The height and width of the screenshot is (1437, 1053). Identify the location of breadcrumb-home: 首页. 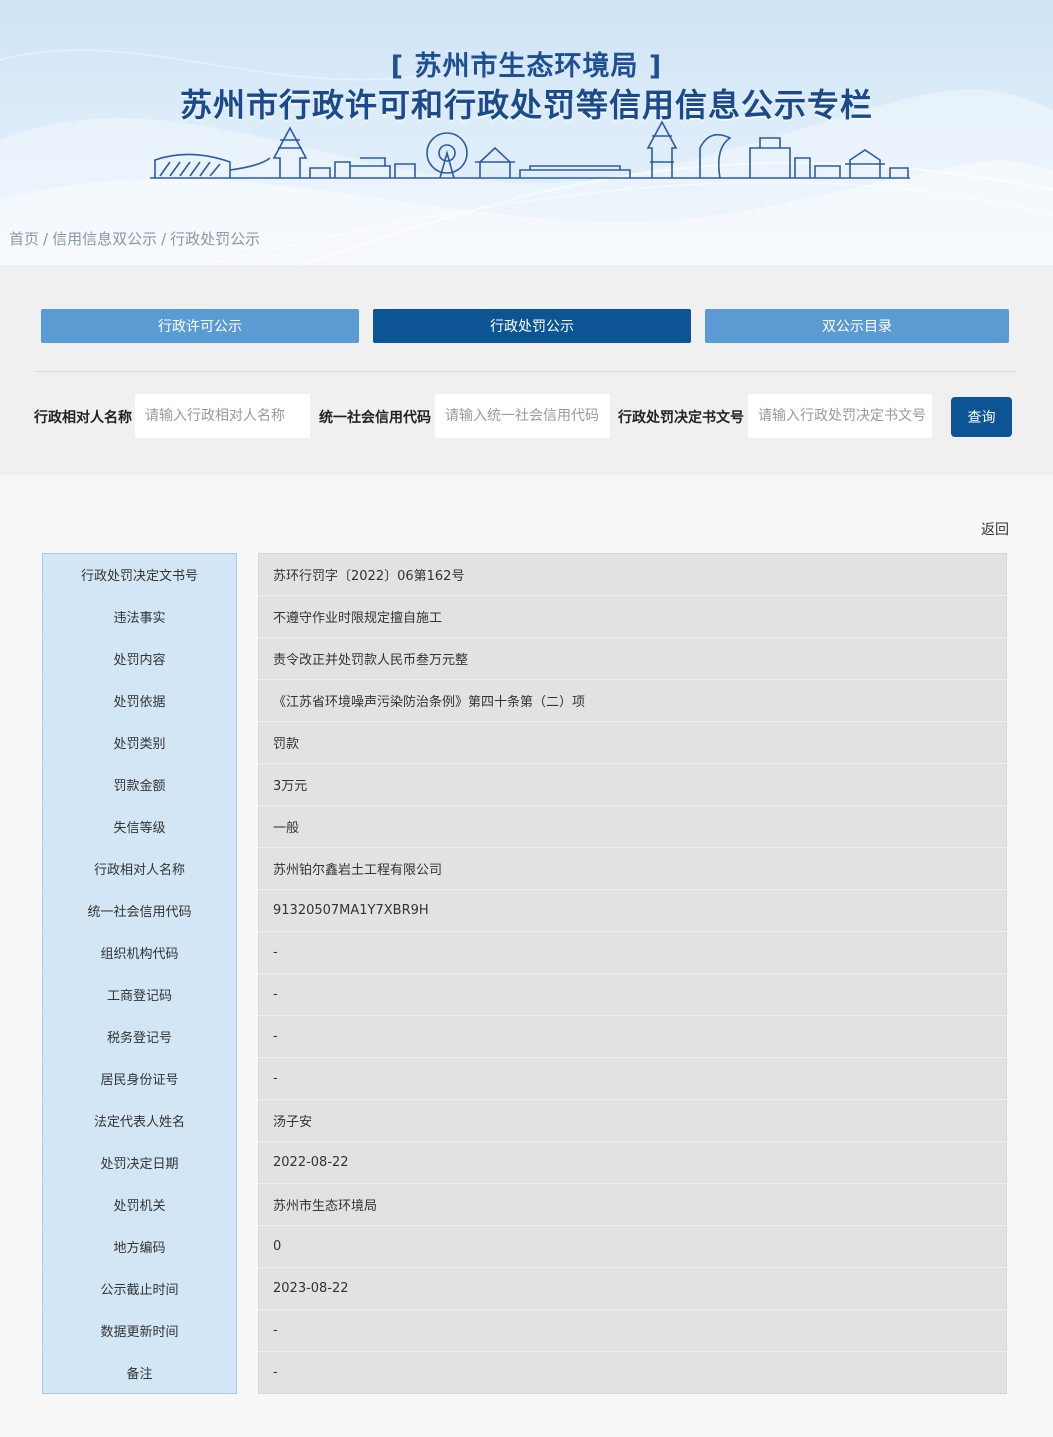
(24, 239).